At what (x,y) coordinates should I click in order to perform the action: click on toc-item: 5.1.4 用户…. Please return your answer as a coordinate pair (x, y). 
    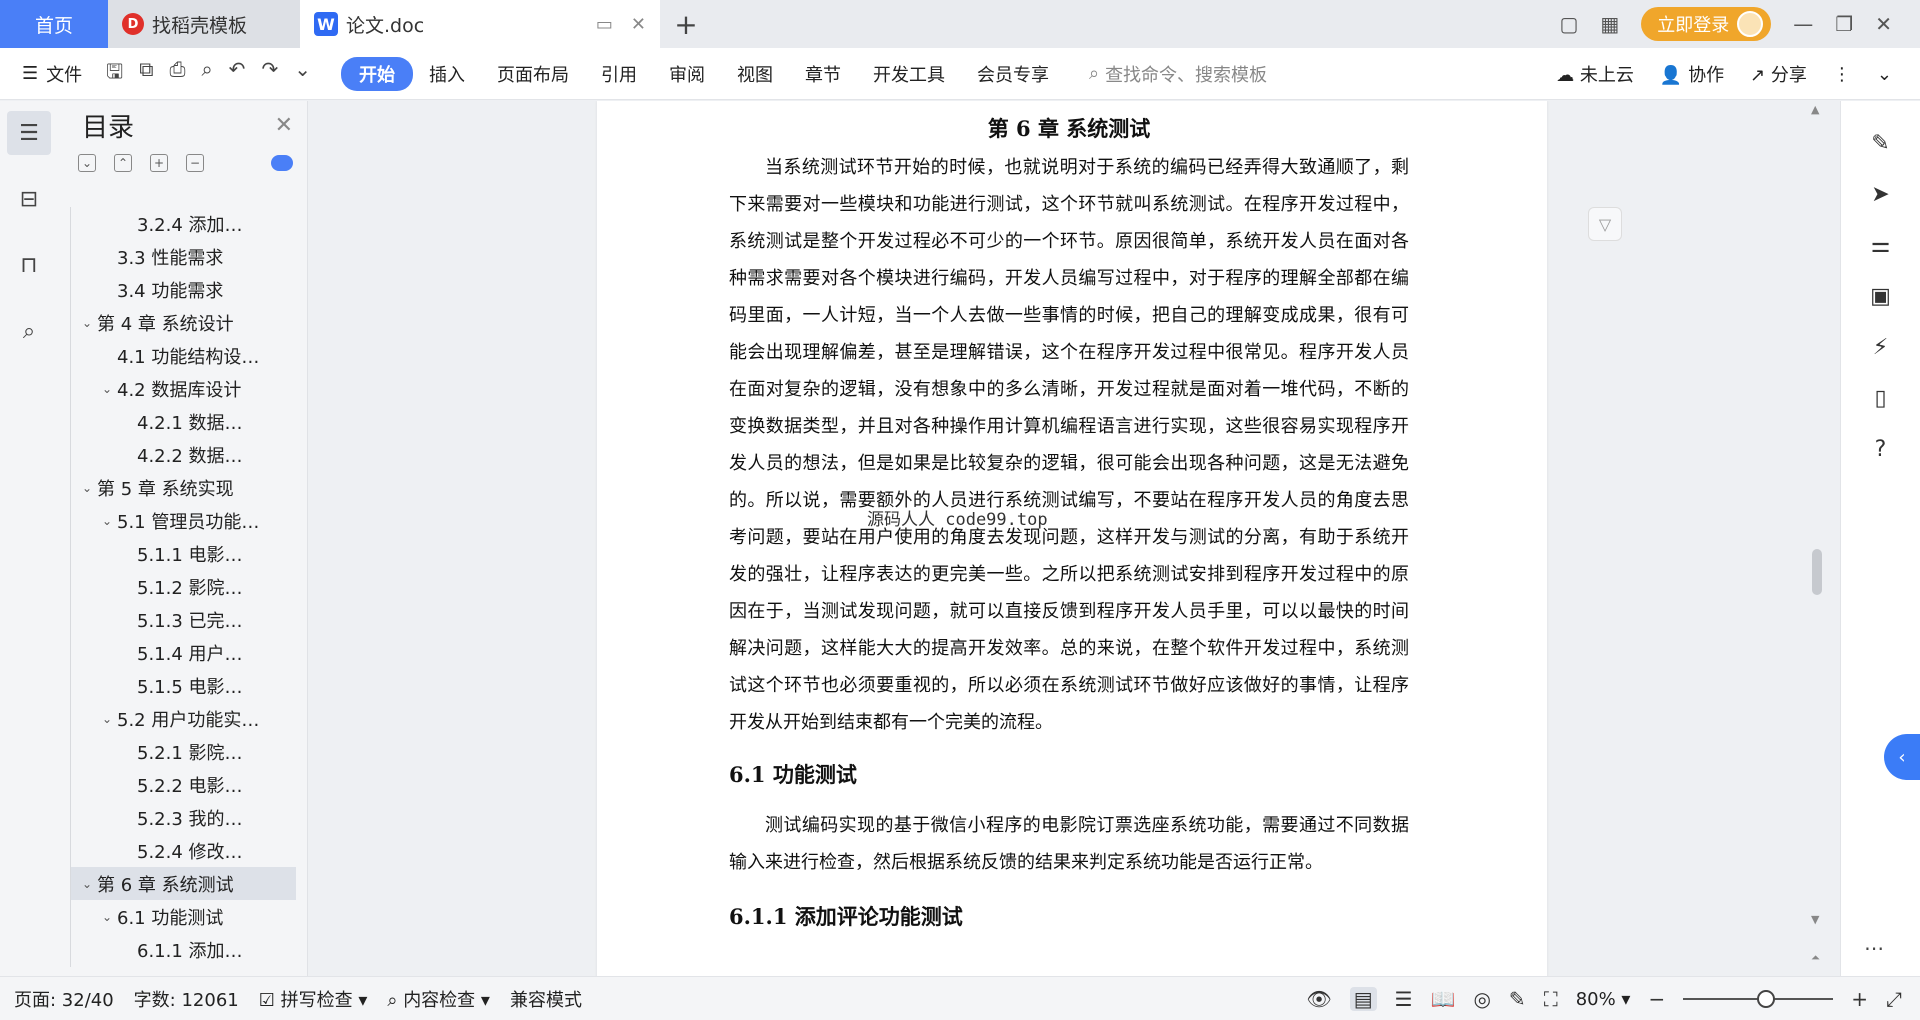
    Looking at the image, I should click on (183, 652).